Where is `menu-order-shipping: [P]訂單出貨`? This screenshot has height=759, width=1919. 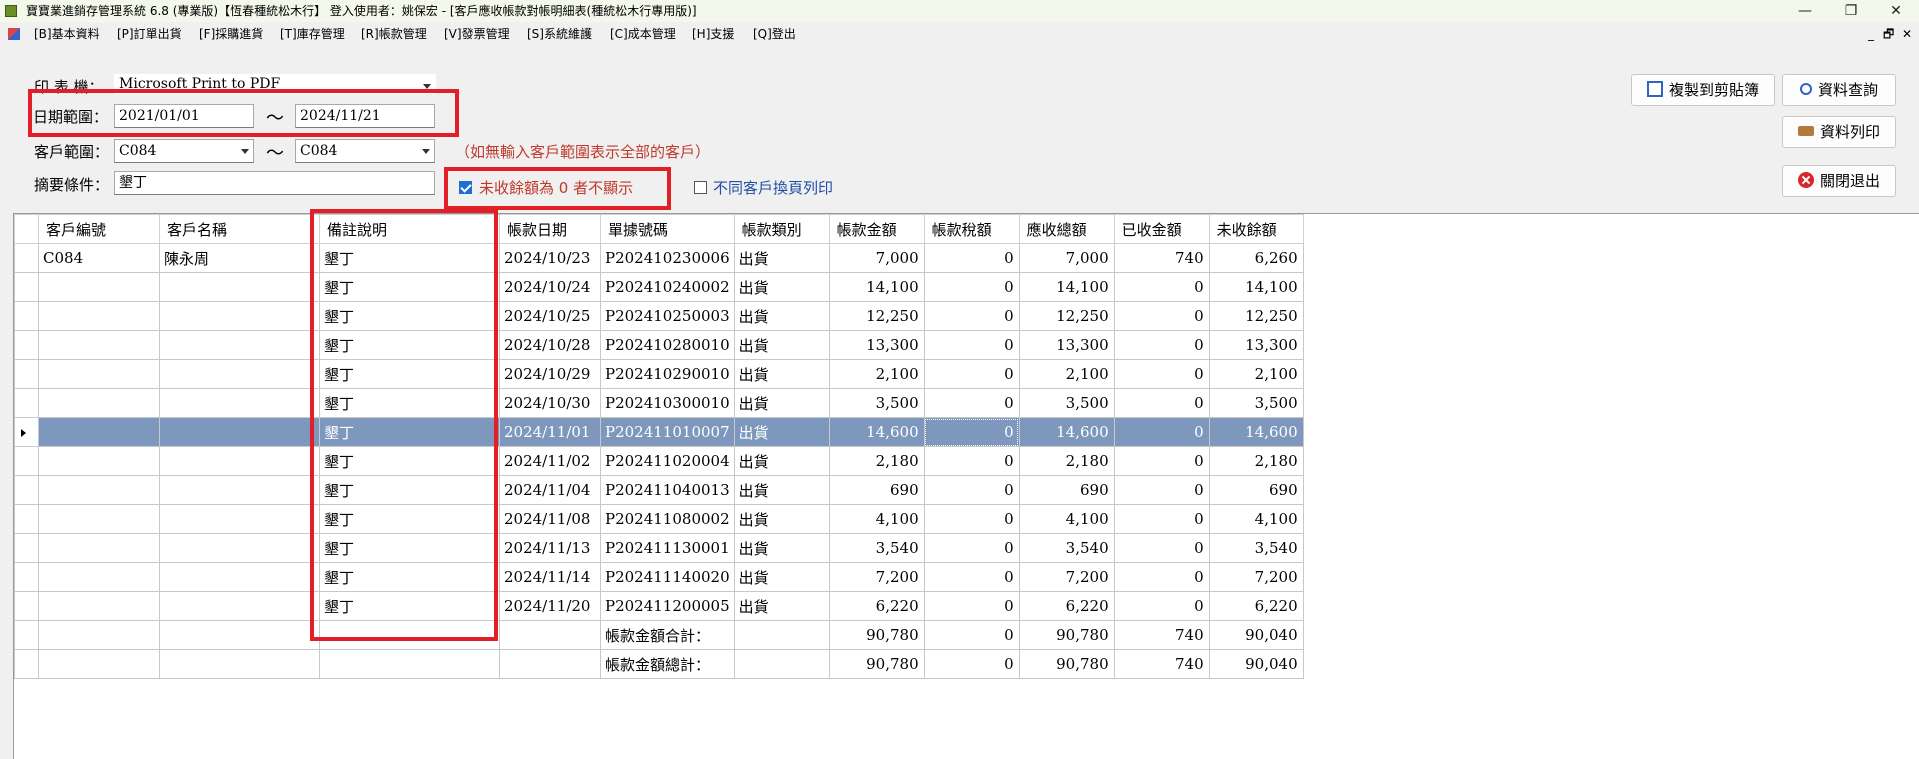
menu-order-shipping: [P]訂單出貨 is located at coordinates (149, 34).